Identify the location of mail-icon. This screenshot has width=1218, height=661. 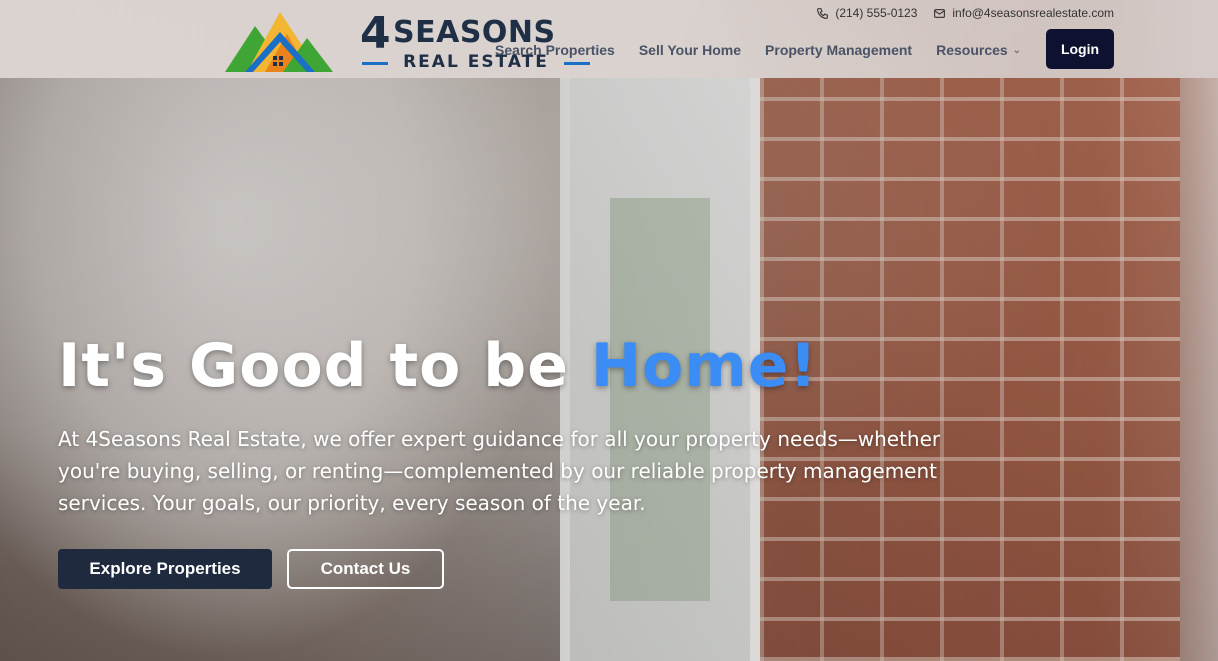
(940, 13).